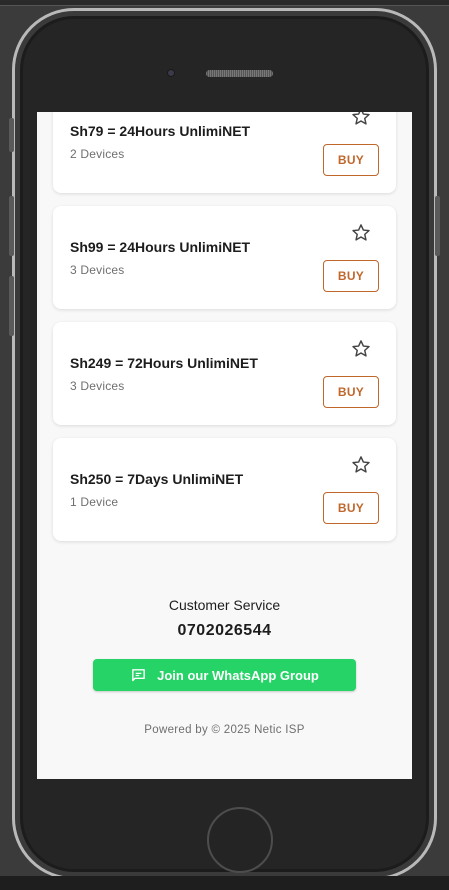 The height and width of the screenshot is (890, 449). Describe the element at coordinates (224, 631) in the screenshot. I see `customer-service-phone: 0702026544` at that location.